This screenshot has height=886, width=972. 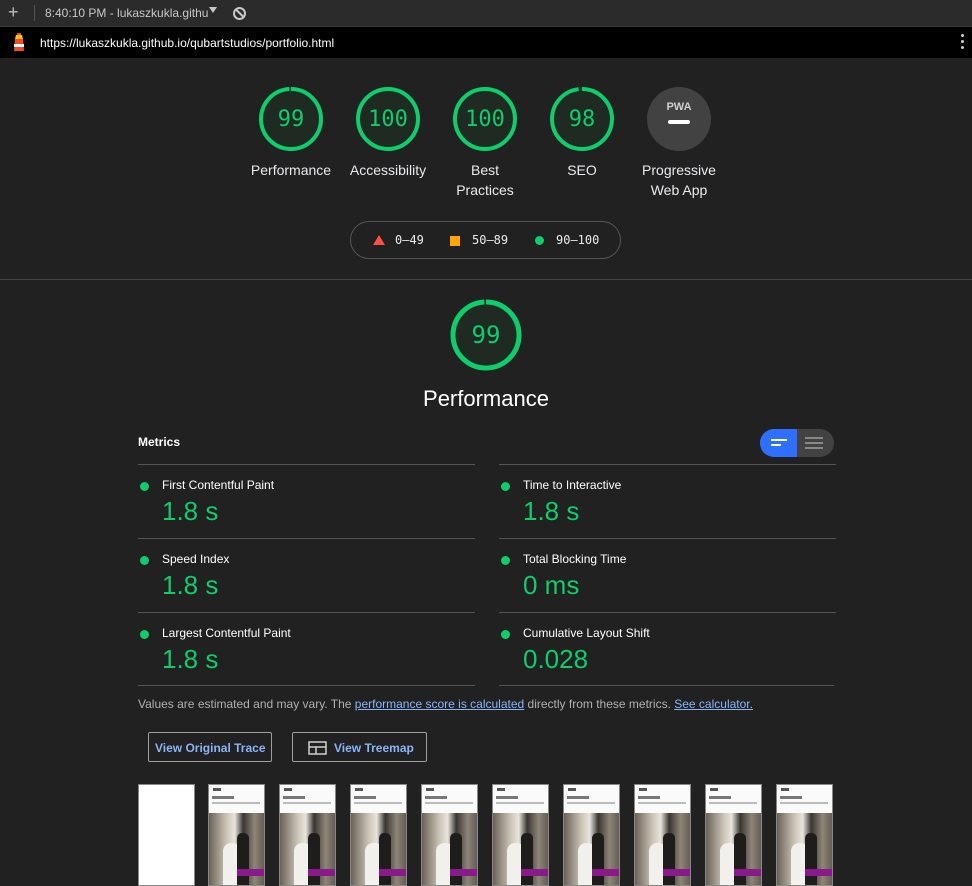 What do you see at coordinates (306, 575) in the screenshot?
I see `metric-speed-index: Speed Index 1.8 s` at bounding box center [306, 575].